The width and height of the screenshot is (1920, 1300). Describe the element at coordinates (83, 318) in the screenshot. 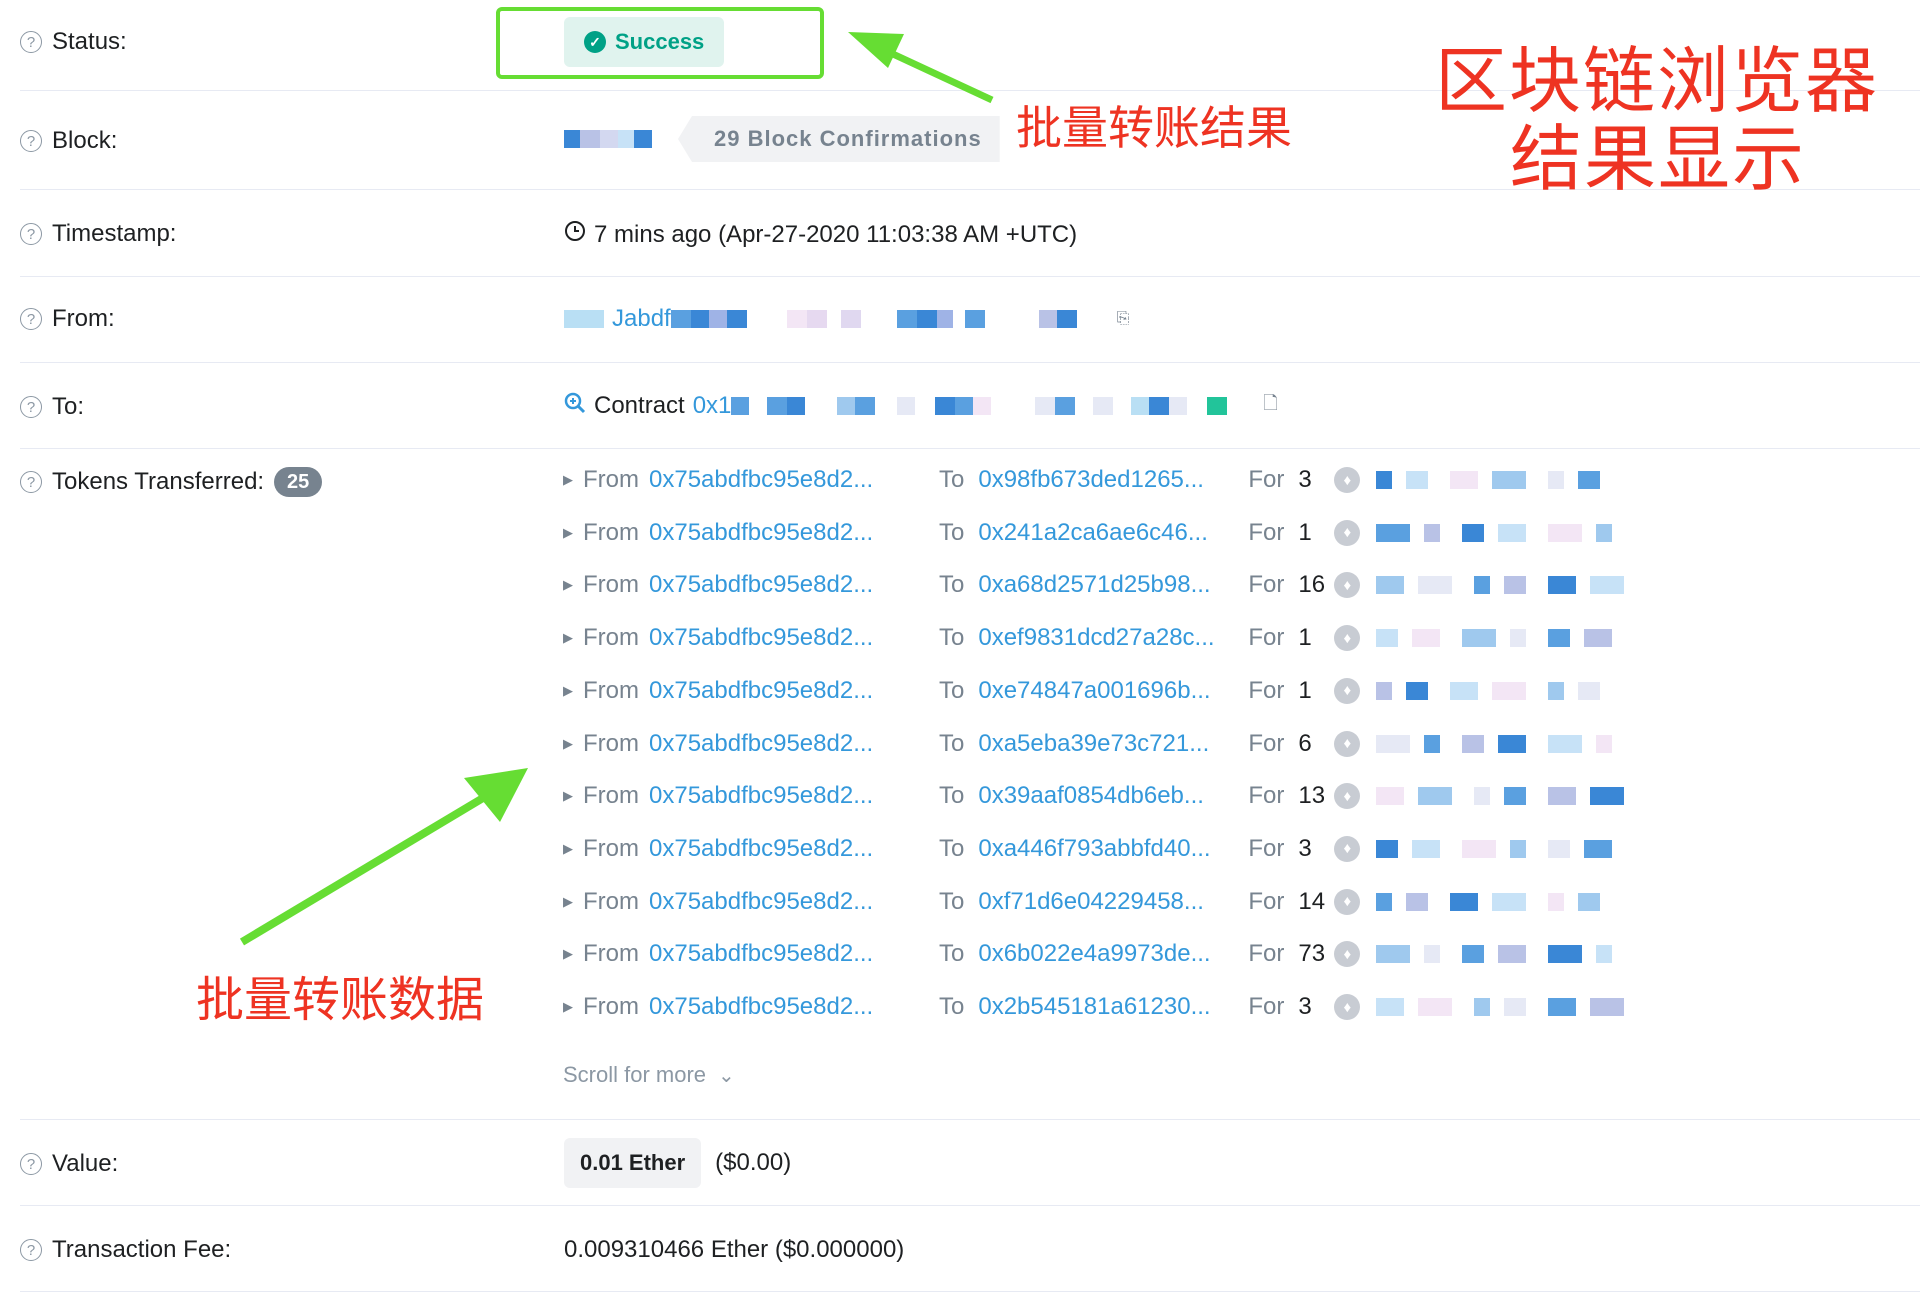

I see `from-label-text: From:` at that location.